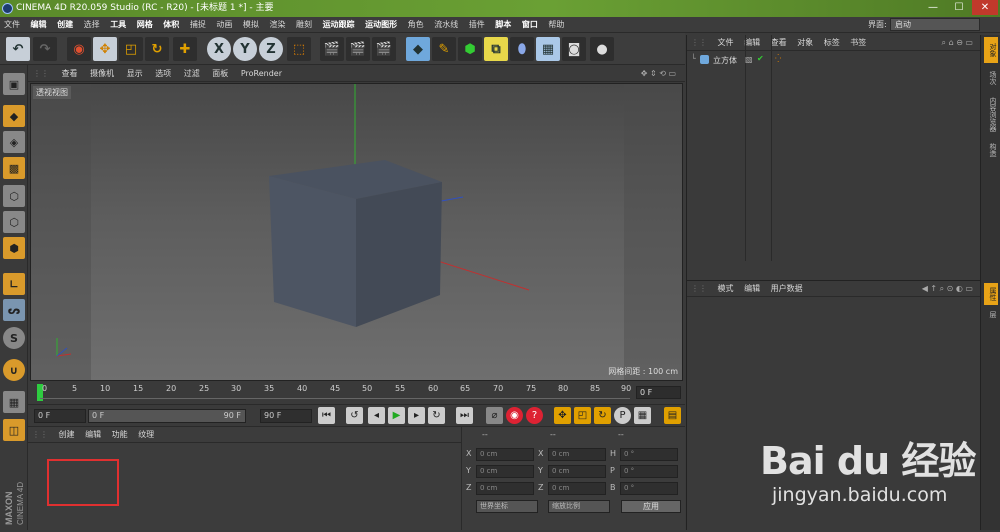 The width and height of the screenshot is (1000, 532). Describe the element at coordinates (556, 25) in the screenshot. I see `menu-help: 帮助` at that location.